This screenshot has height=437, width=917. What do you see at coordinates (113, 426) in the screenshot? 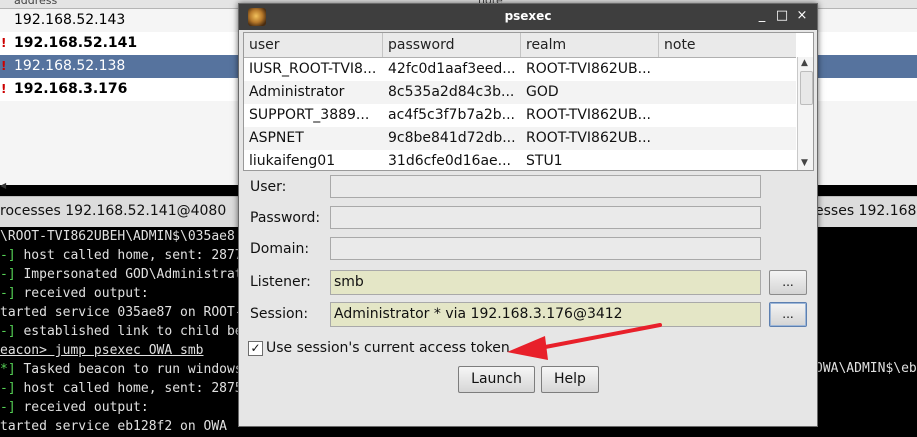
I see `console-line: tarted service eb128f2 on OWA` at bounding box center [113, 426].